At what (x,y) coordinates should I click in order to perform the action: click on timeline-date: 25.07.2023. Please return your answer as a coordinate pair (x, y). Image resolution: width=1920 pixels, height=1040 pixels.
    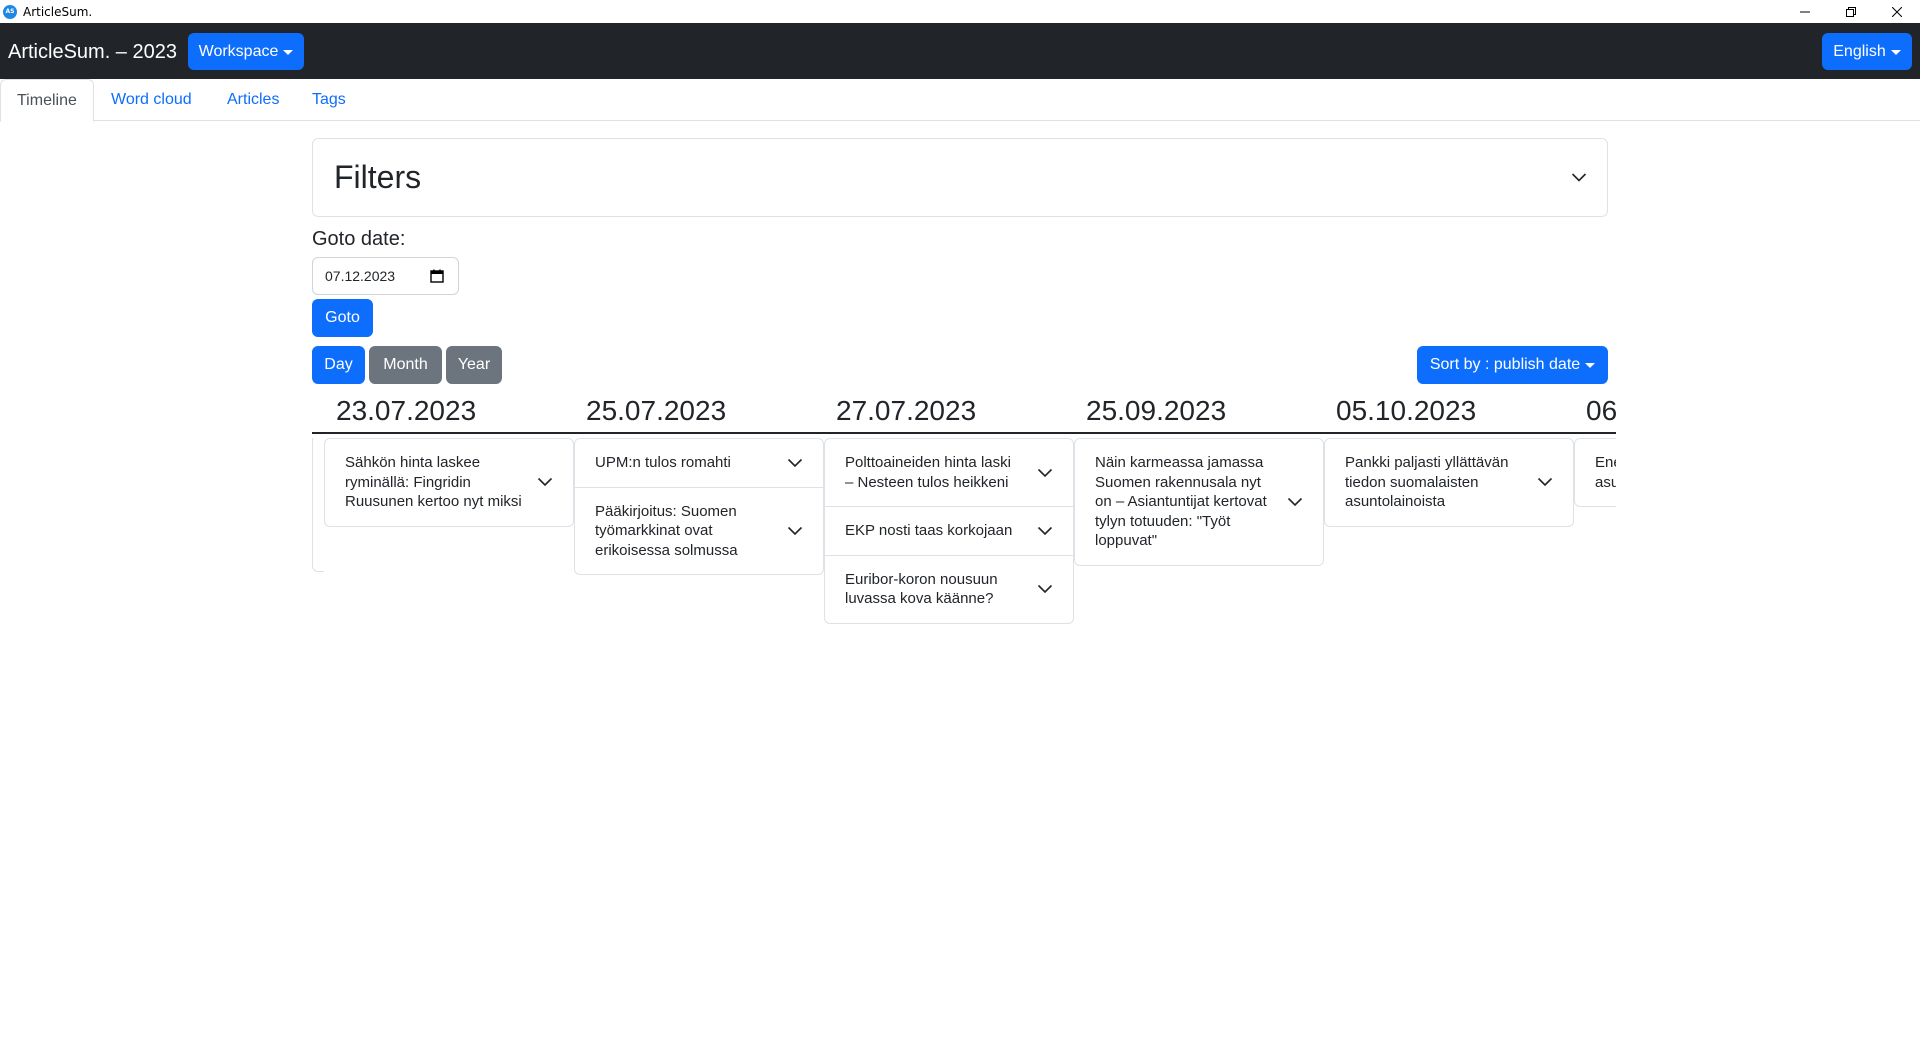
    Looking at the image, I should click on (656, 410).